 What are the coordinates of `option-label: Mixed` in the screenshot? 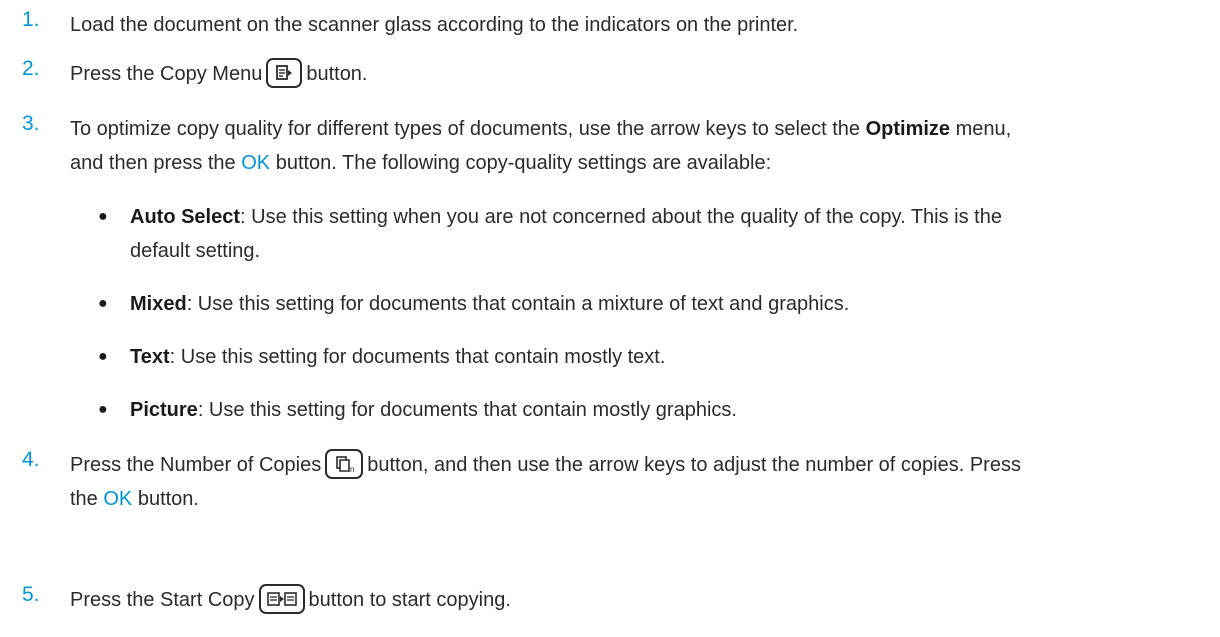 It's located at (158, 304).